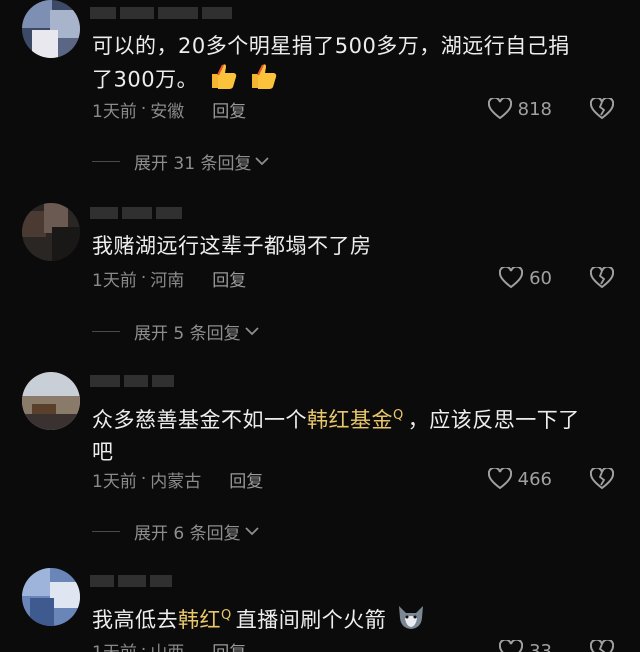 This screenshot has width=640, height=652. I want to click on expand-replies-label: 展开 5 条回复, so click(187, 333).